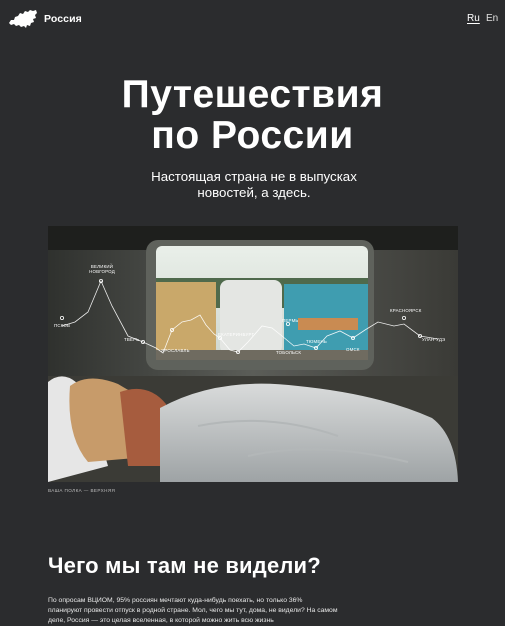 The height and width of the screenshot is (626, 505). What do you see at coordinates (289, 352) in the screenshot?
I see `route-label-tobolsk: Тобольск` at bounding box center [289, 352].